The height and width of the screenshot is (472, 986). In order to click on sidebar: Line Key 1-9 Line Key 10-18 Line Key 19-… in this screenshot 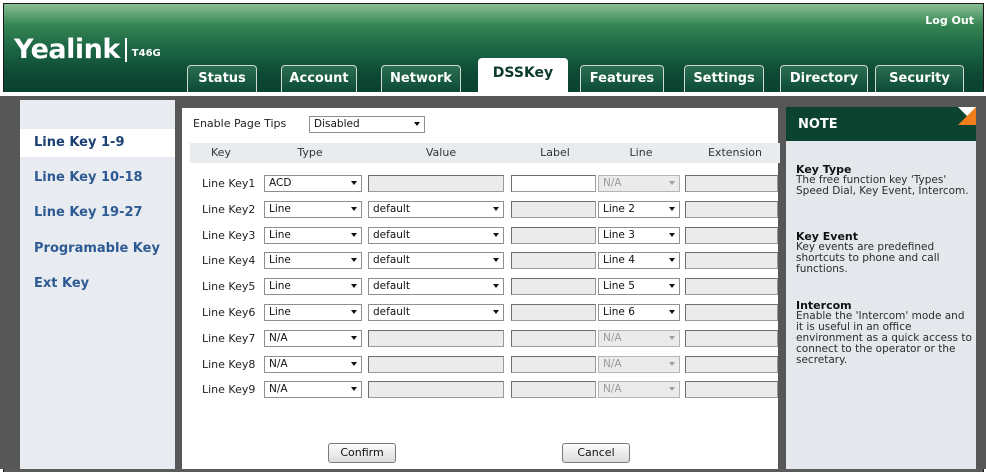, I will do `click(97, 284)`.